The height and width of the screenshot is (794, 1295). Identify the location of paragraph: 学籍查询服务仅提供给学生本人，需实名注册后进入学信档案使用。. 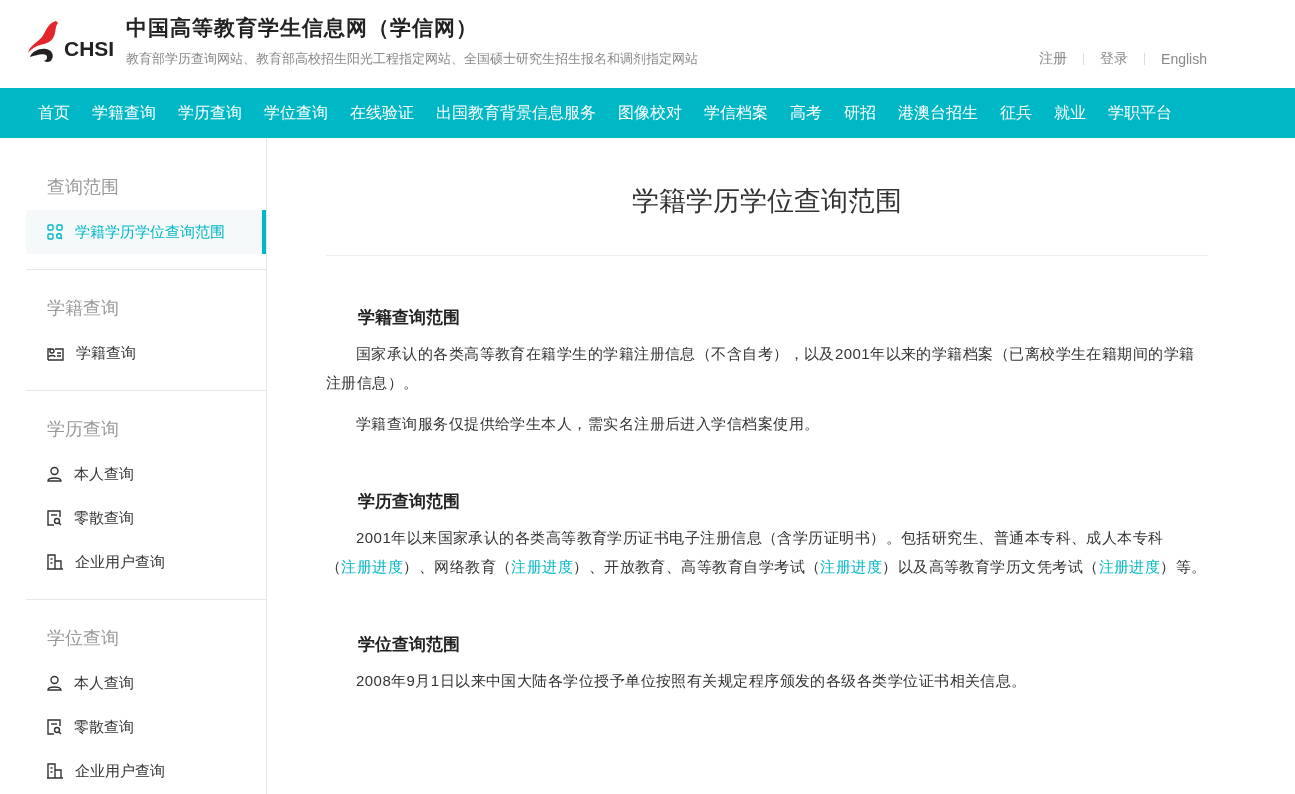
(588, 424).